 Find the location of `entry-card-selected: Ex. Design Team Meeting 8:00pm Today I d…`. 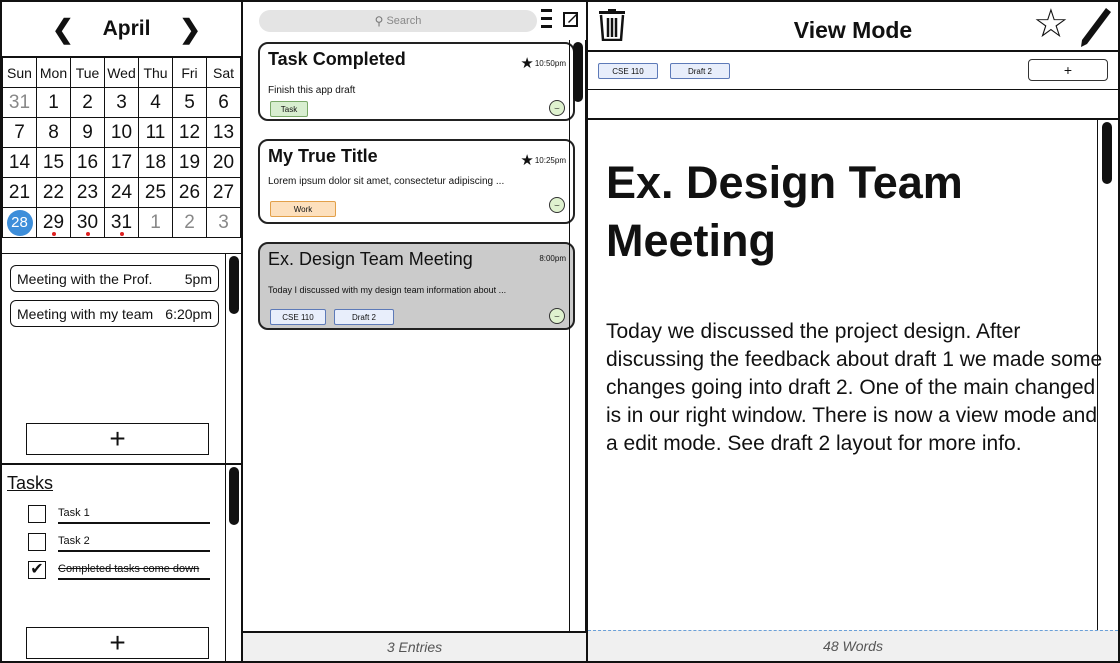

entry-card-selected: Ex. Design Team Meeting 8:00pm Today I d… is located at coordinates (416, 286).